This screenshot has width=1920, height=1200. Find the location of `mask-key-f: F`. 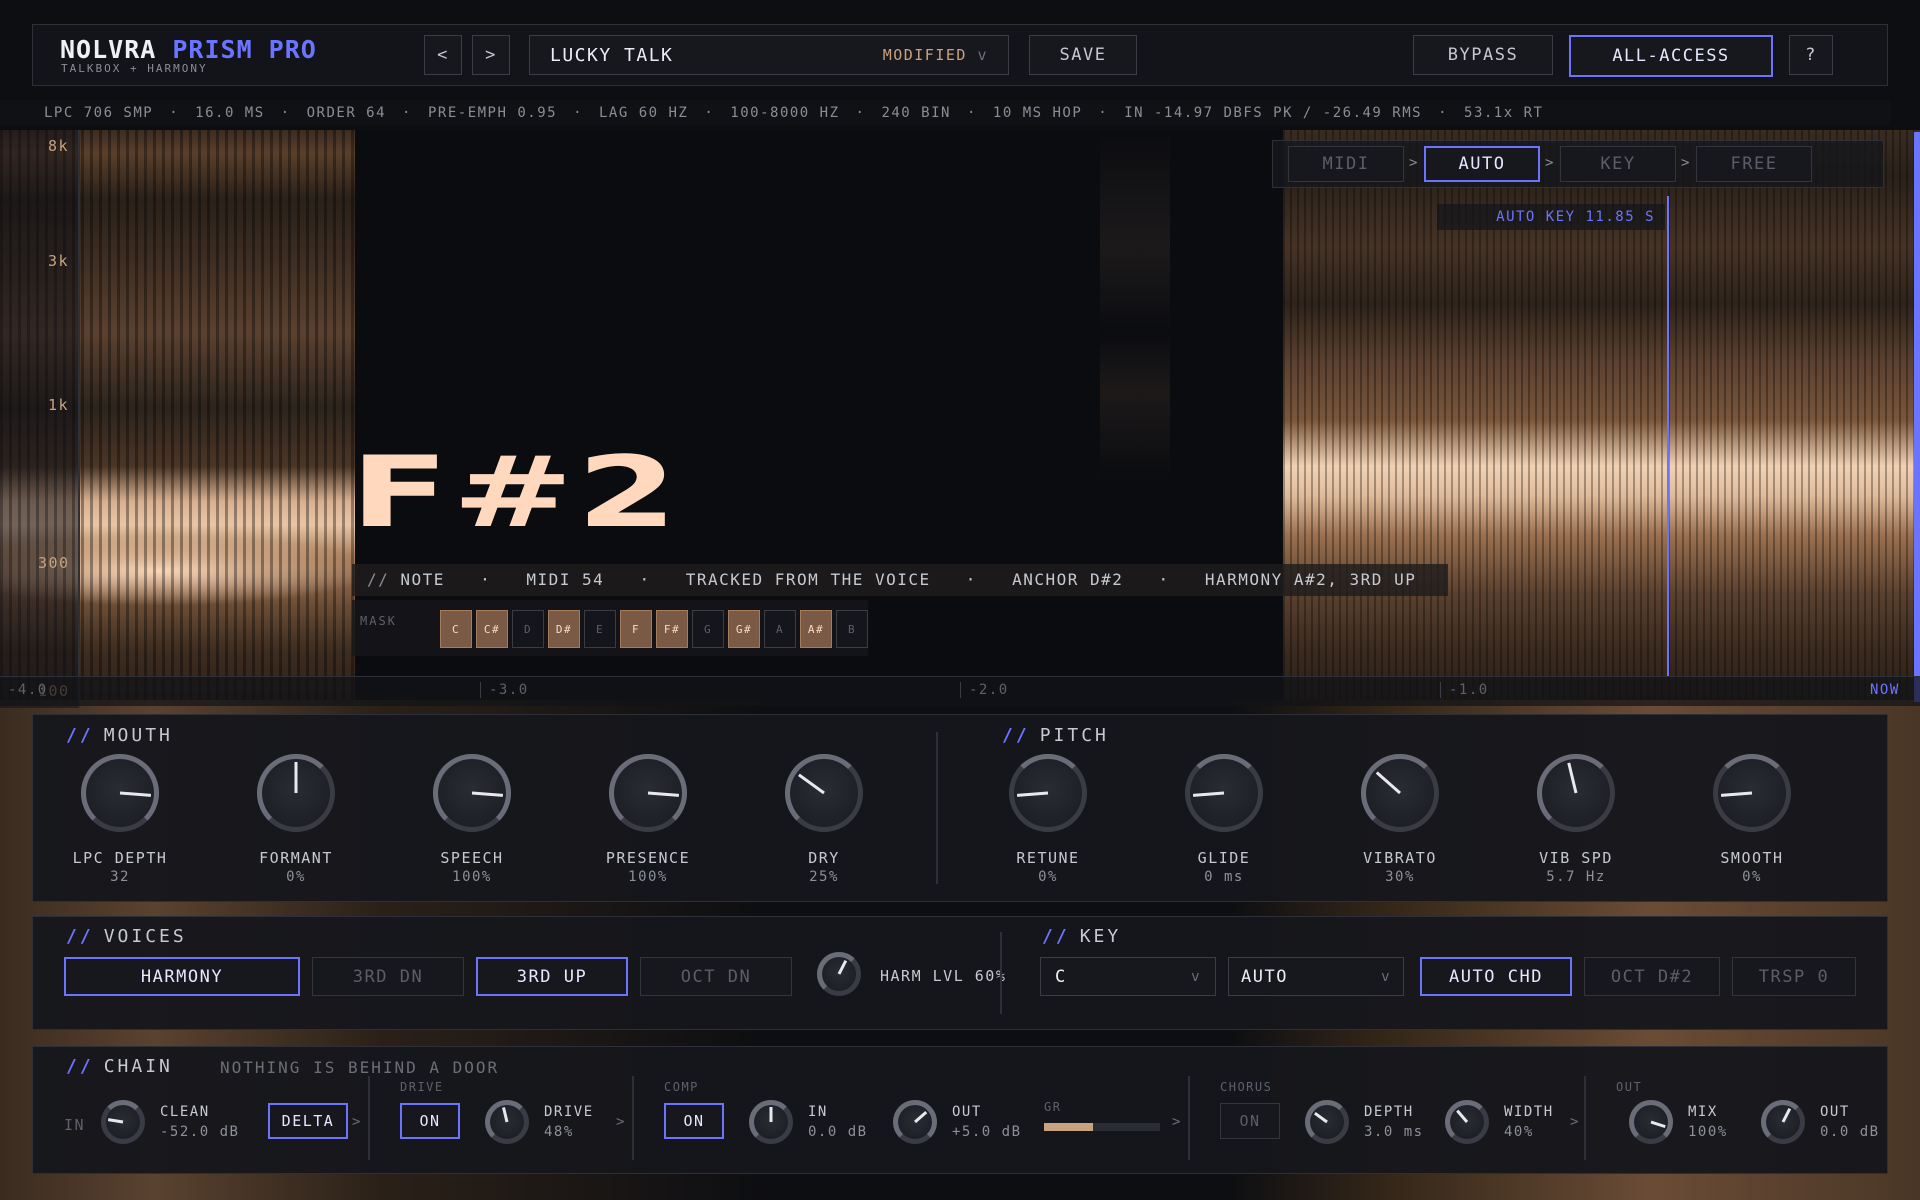

mask-key-f: F is located at coordinates (636, 629).